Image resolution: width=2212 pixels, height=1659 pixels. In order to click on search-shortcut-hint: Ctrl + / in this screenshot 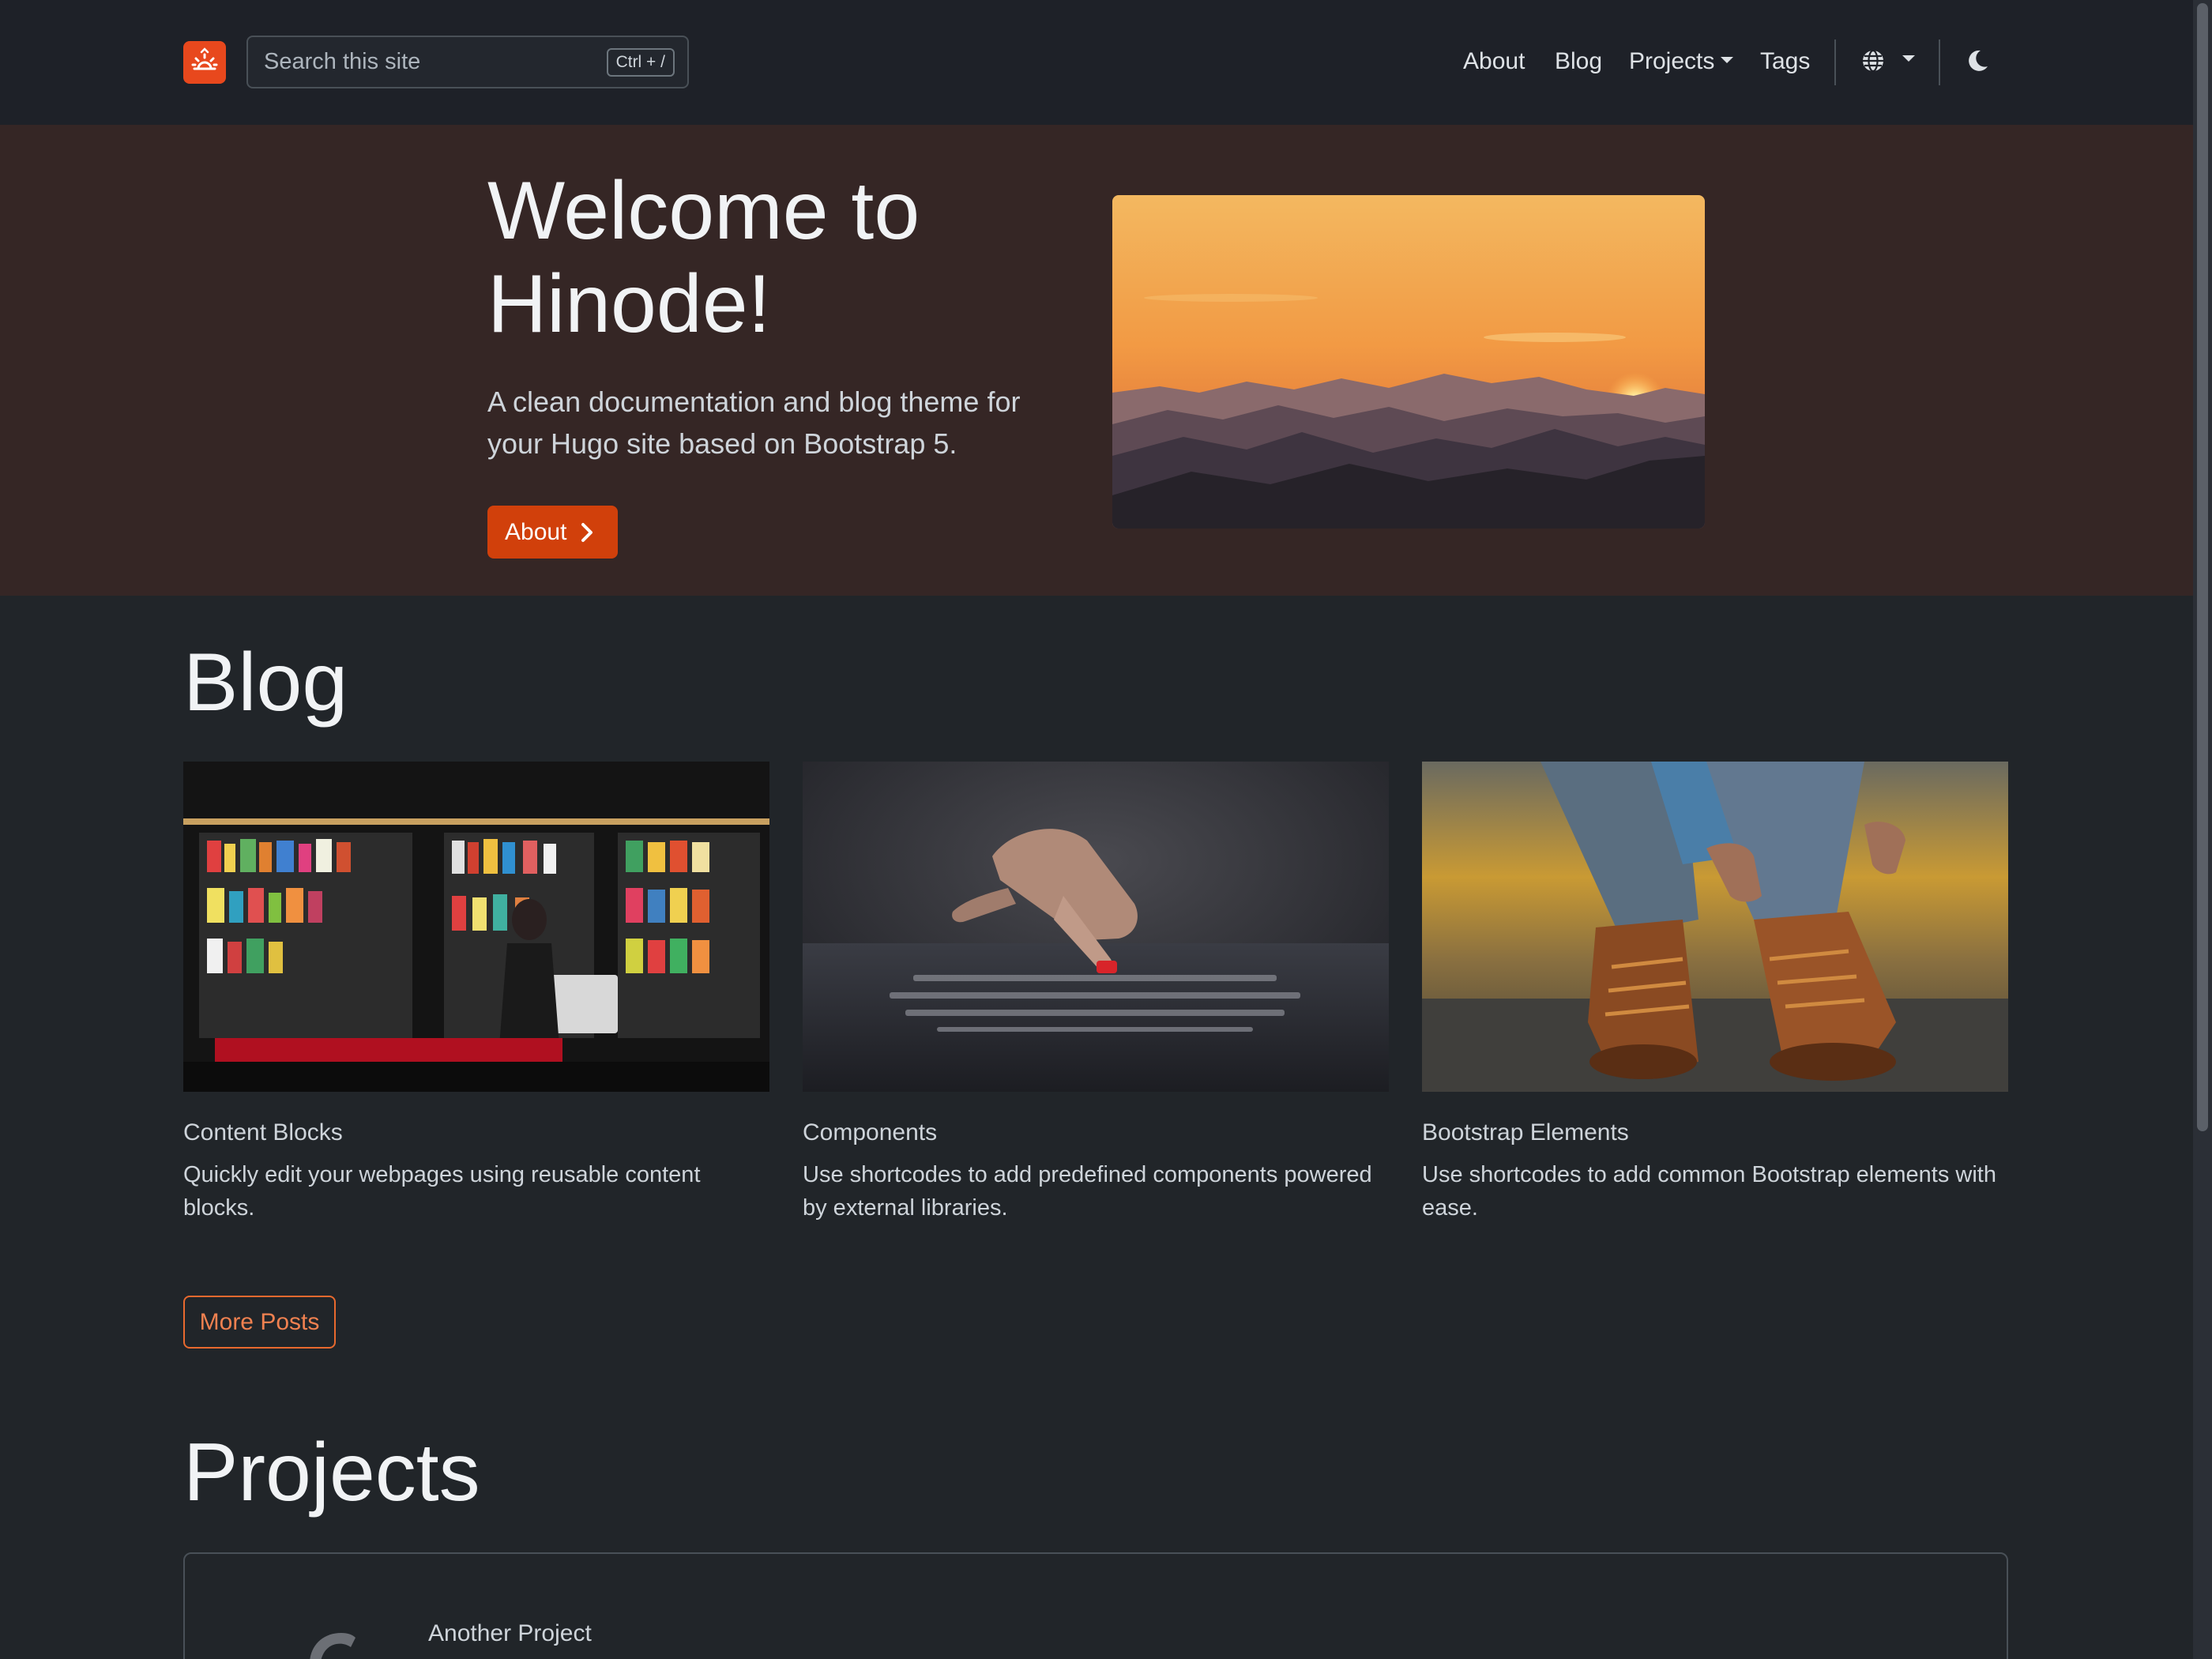, I will do `click(641, 63)`.